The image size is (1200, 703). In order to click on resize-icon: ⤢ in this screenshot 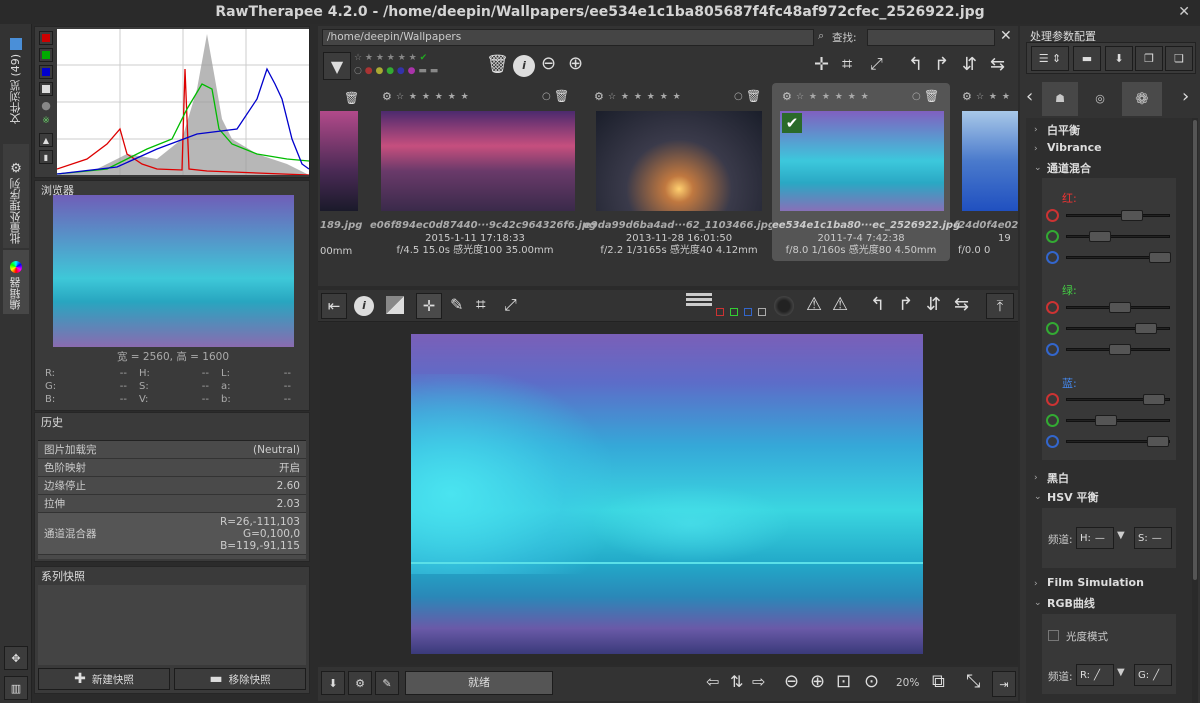, I will do `click(876, 64)`.